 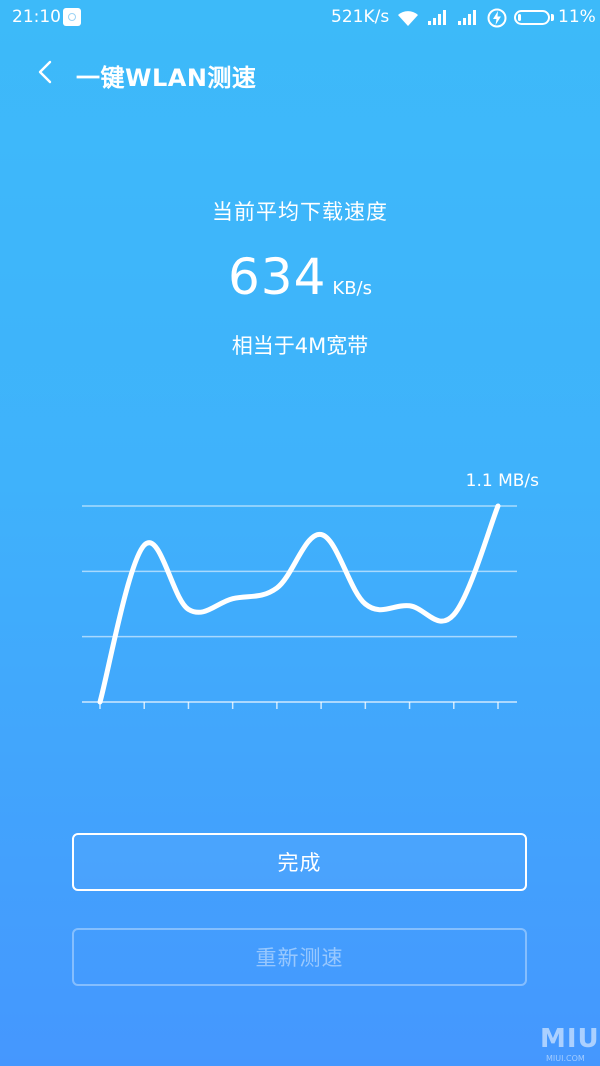 I want to click on battery-percent: 11%, so click(x=577, y=17).